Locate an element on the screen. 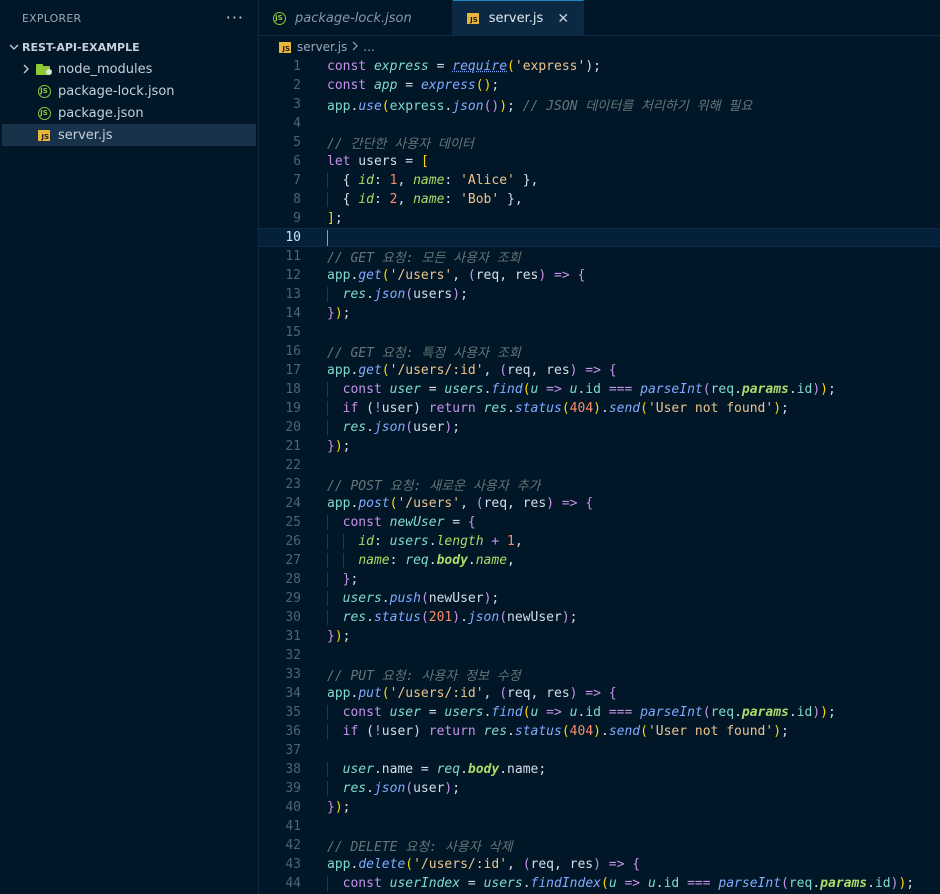  line-number: 16 is located at coordinates (293, 351).